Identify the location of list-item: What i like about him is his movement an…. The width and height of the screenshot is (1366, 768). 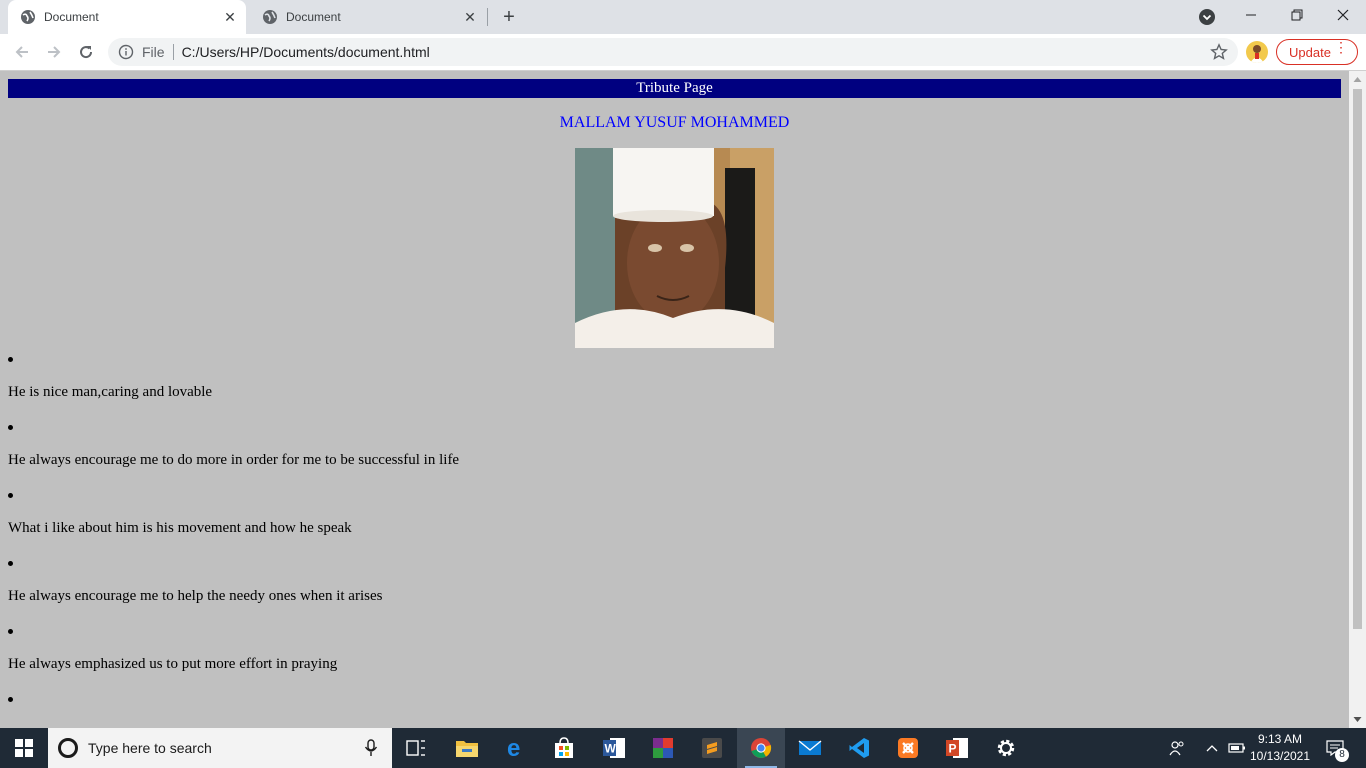
(674, 521).